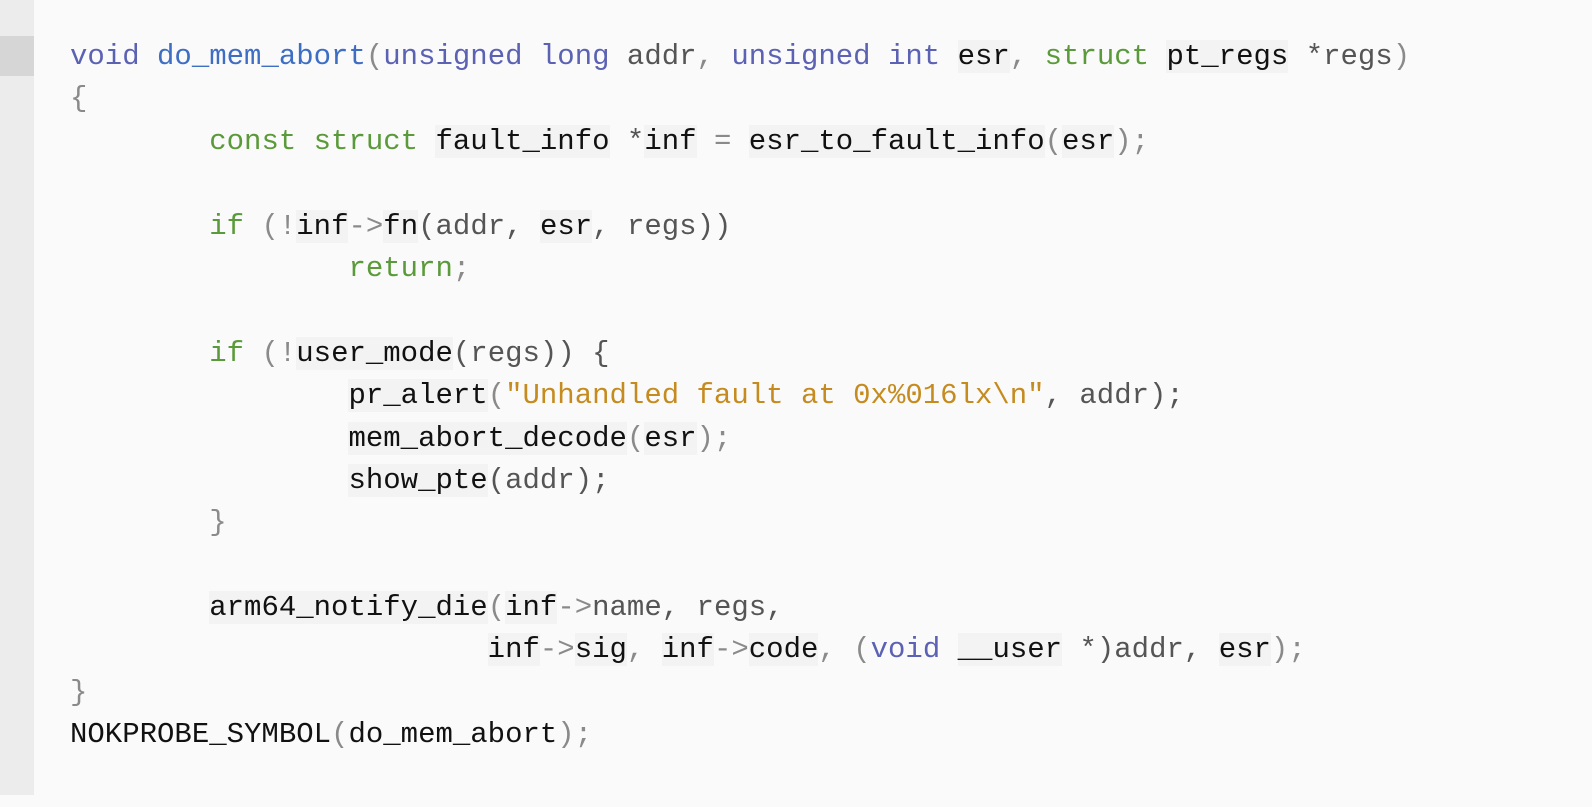 This screenshot has width=1592, height=807. I want to click on current-line-marker, so click(17, 56).